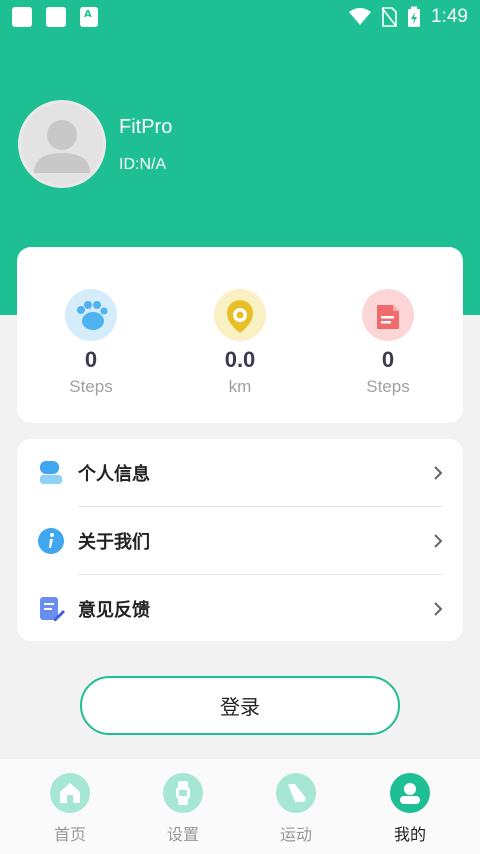 Image resolution: width=480 pixels, height=854 pixels. Describe the element at coordinates (240, 472) in the screenshot. I see `menu-item-personal-info: 个人信息` at that location.